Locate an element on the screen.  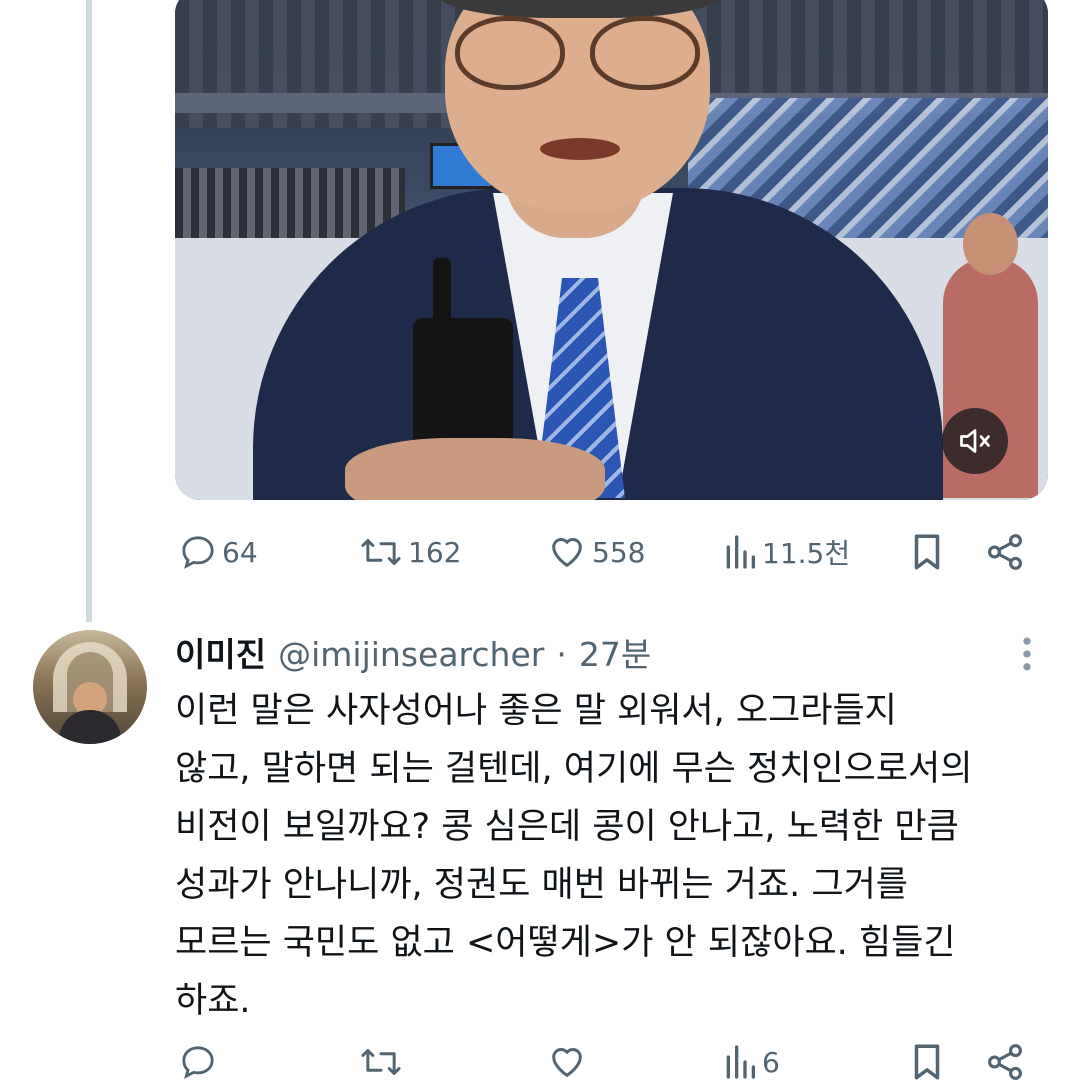
text-line: 모르는 국민도 없고 <어떻게>가 안 되잖아요. 힘들긴 is located at coordinates (565, 943).